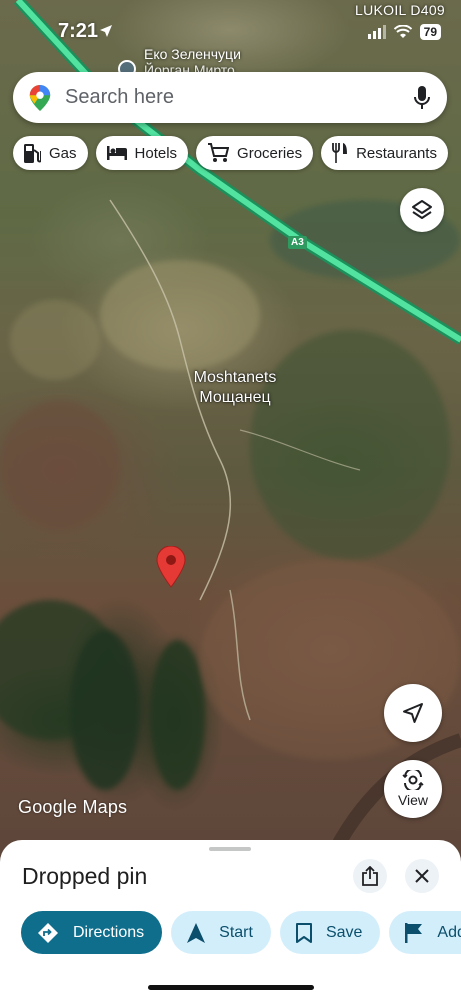 The height and width of the screenshot is (999, 461). Describe the element at coordinates (231, 987) in the screenshot. I see `home-indicator` at that location.